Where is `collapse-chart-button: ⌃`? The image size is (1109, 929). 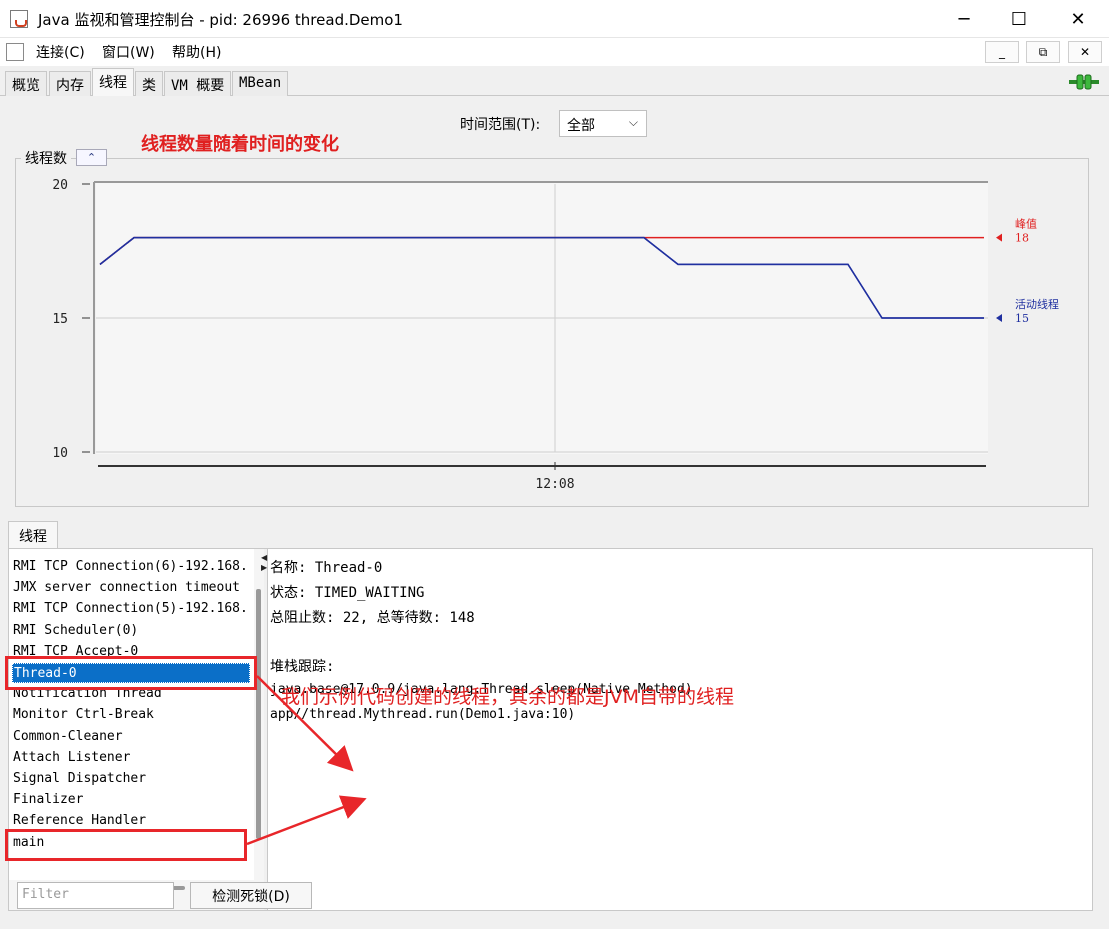
collapse-chart-button: ⌃ is located at coordinates (91, 157).